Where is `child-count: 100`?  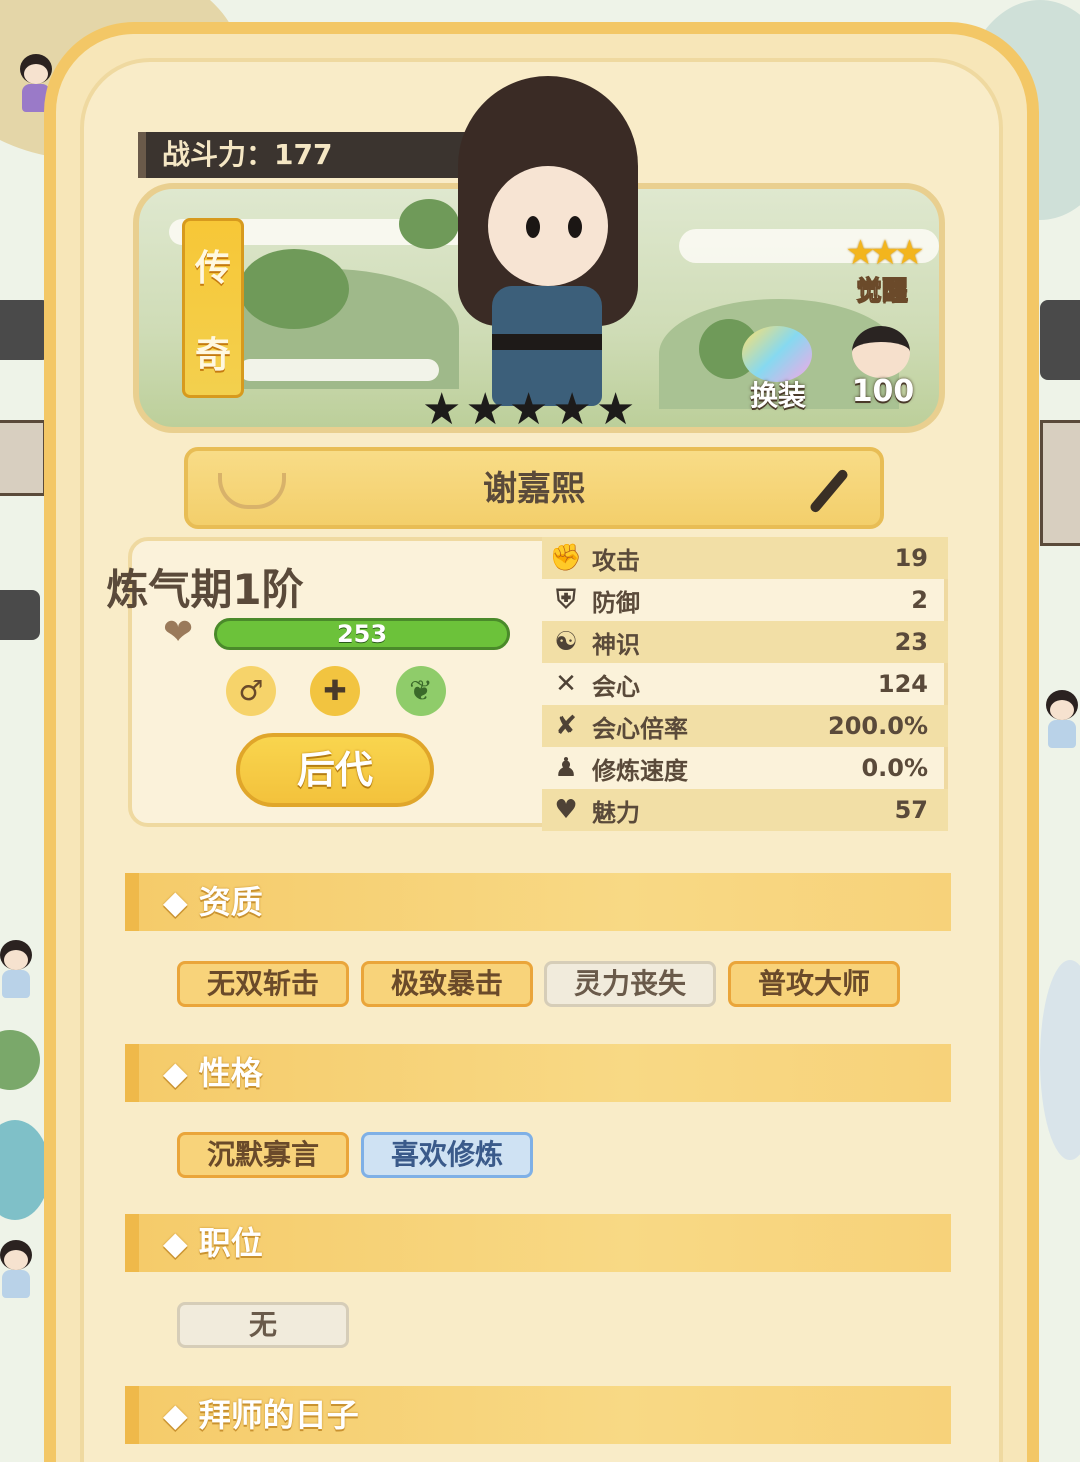
child-count: 100 is located at coordinates (883, 391).